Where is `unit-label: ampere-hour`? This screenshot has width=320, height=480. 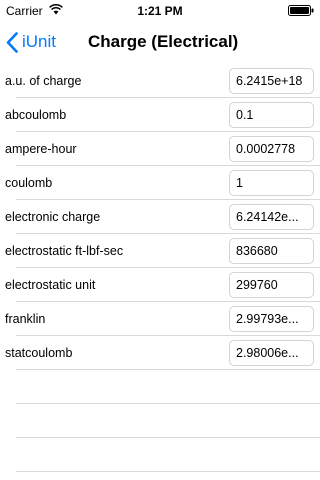
unit-label: ampere-hour is located at coordinates (41, 149).